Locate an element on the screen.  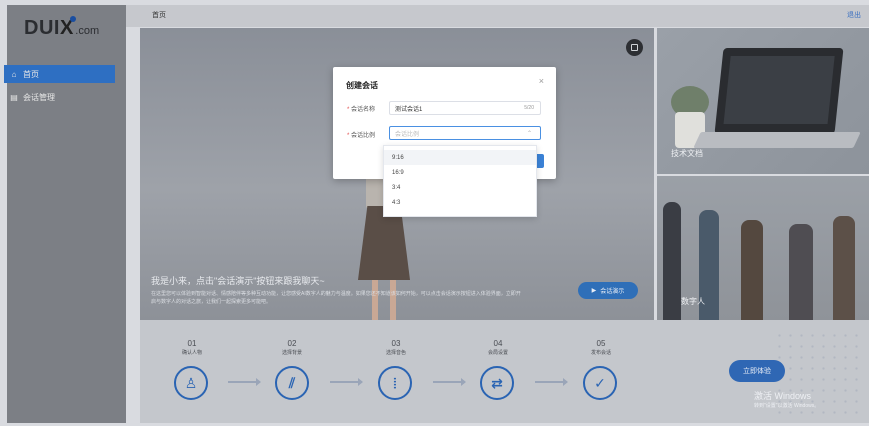
step-number: 02 is located at coordinates (292, 343).